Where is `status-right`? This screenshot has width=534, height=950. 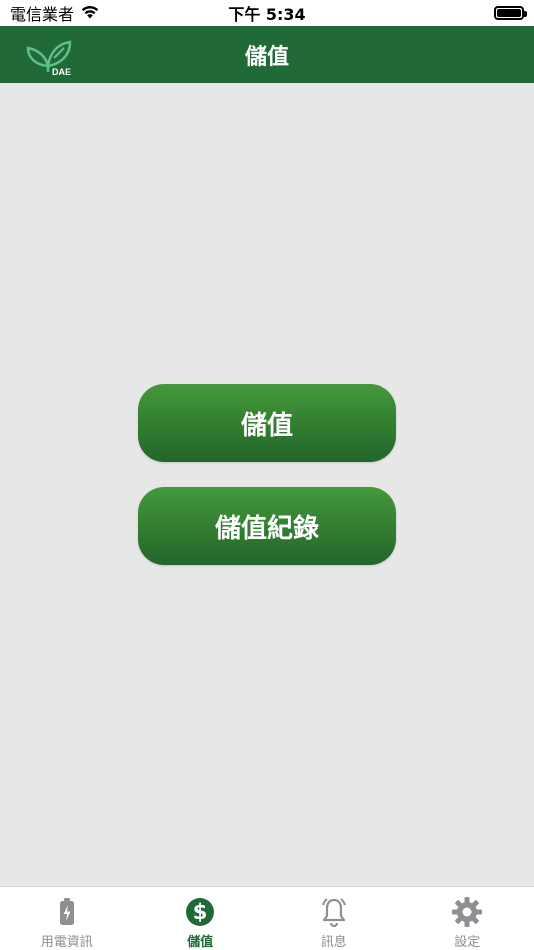
status-right is located at coordinates (510, 13).